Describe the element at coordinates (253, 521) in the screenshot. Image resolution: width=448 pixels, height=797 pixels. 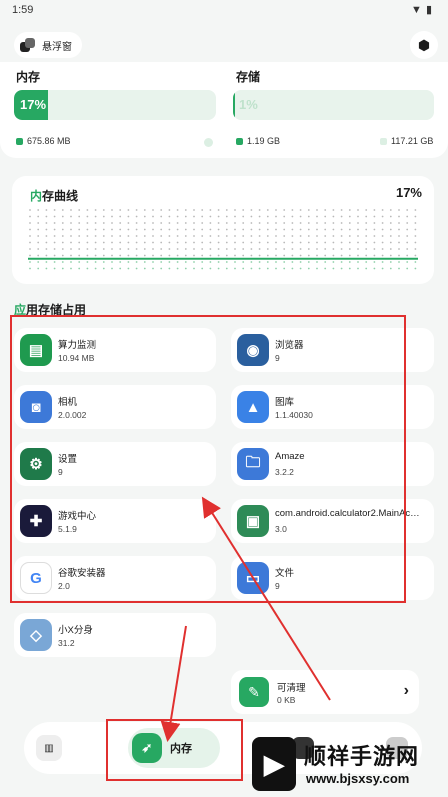
I see `android-icon: ▣` at that location.